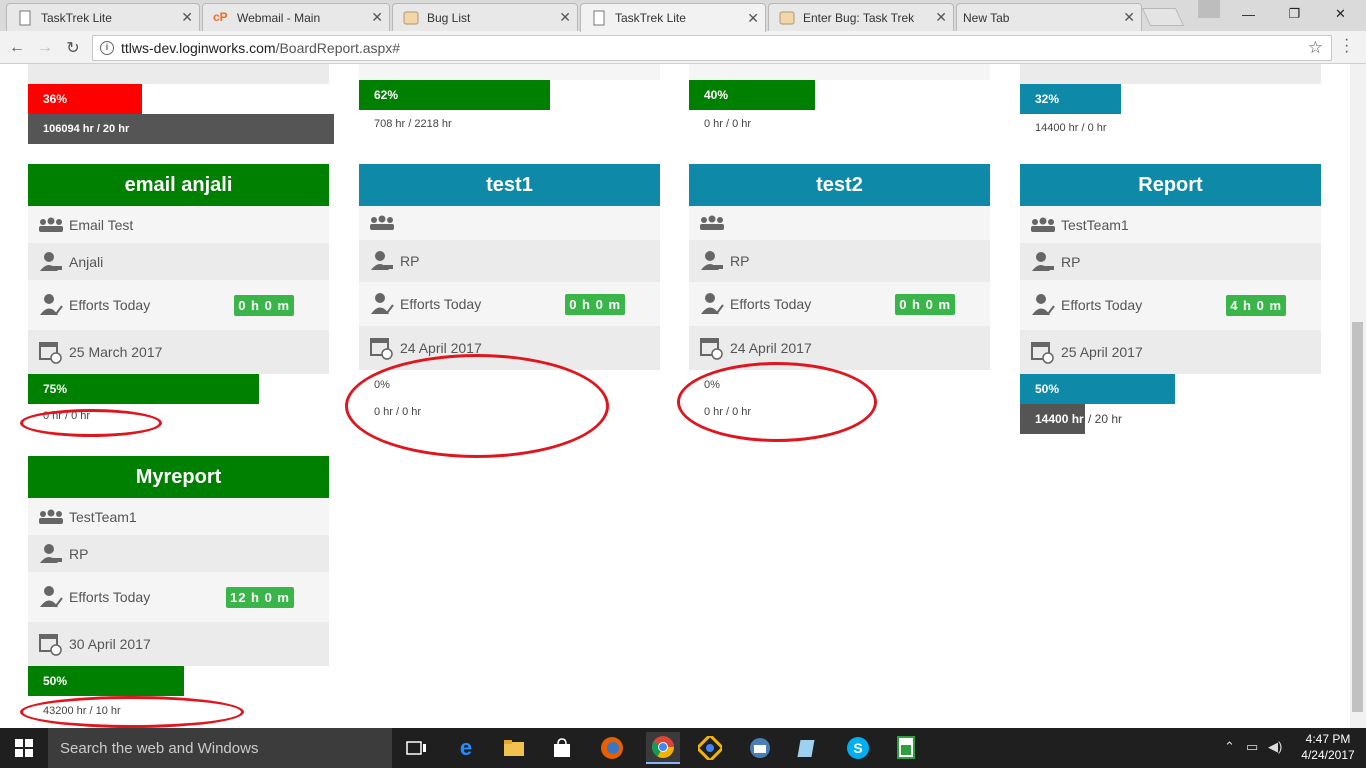  What do you see at coordinates (1294, 14) in the screenshot?
I see `restore-icon: ❐` at bounding box center [1294, 14].